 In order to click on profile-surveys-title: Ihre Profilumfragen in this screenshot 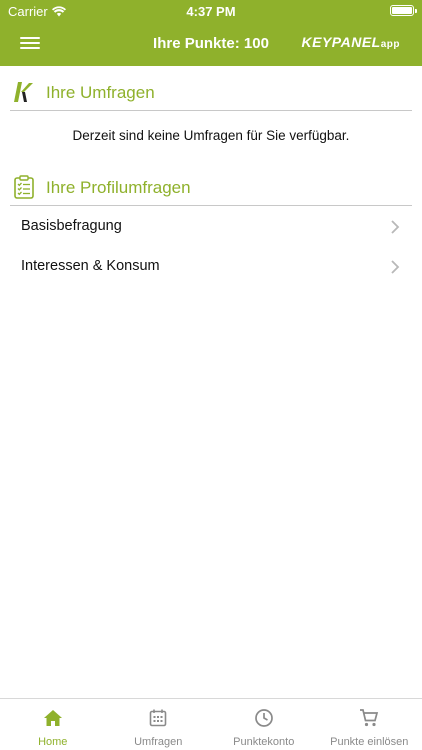, I will do `click(118, 187)`.